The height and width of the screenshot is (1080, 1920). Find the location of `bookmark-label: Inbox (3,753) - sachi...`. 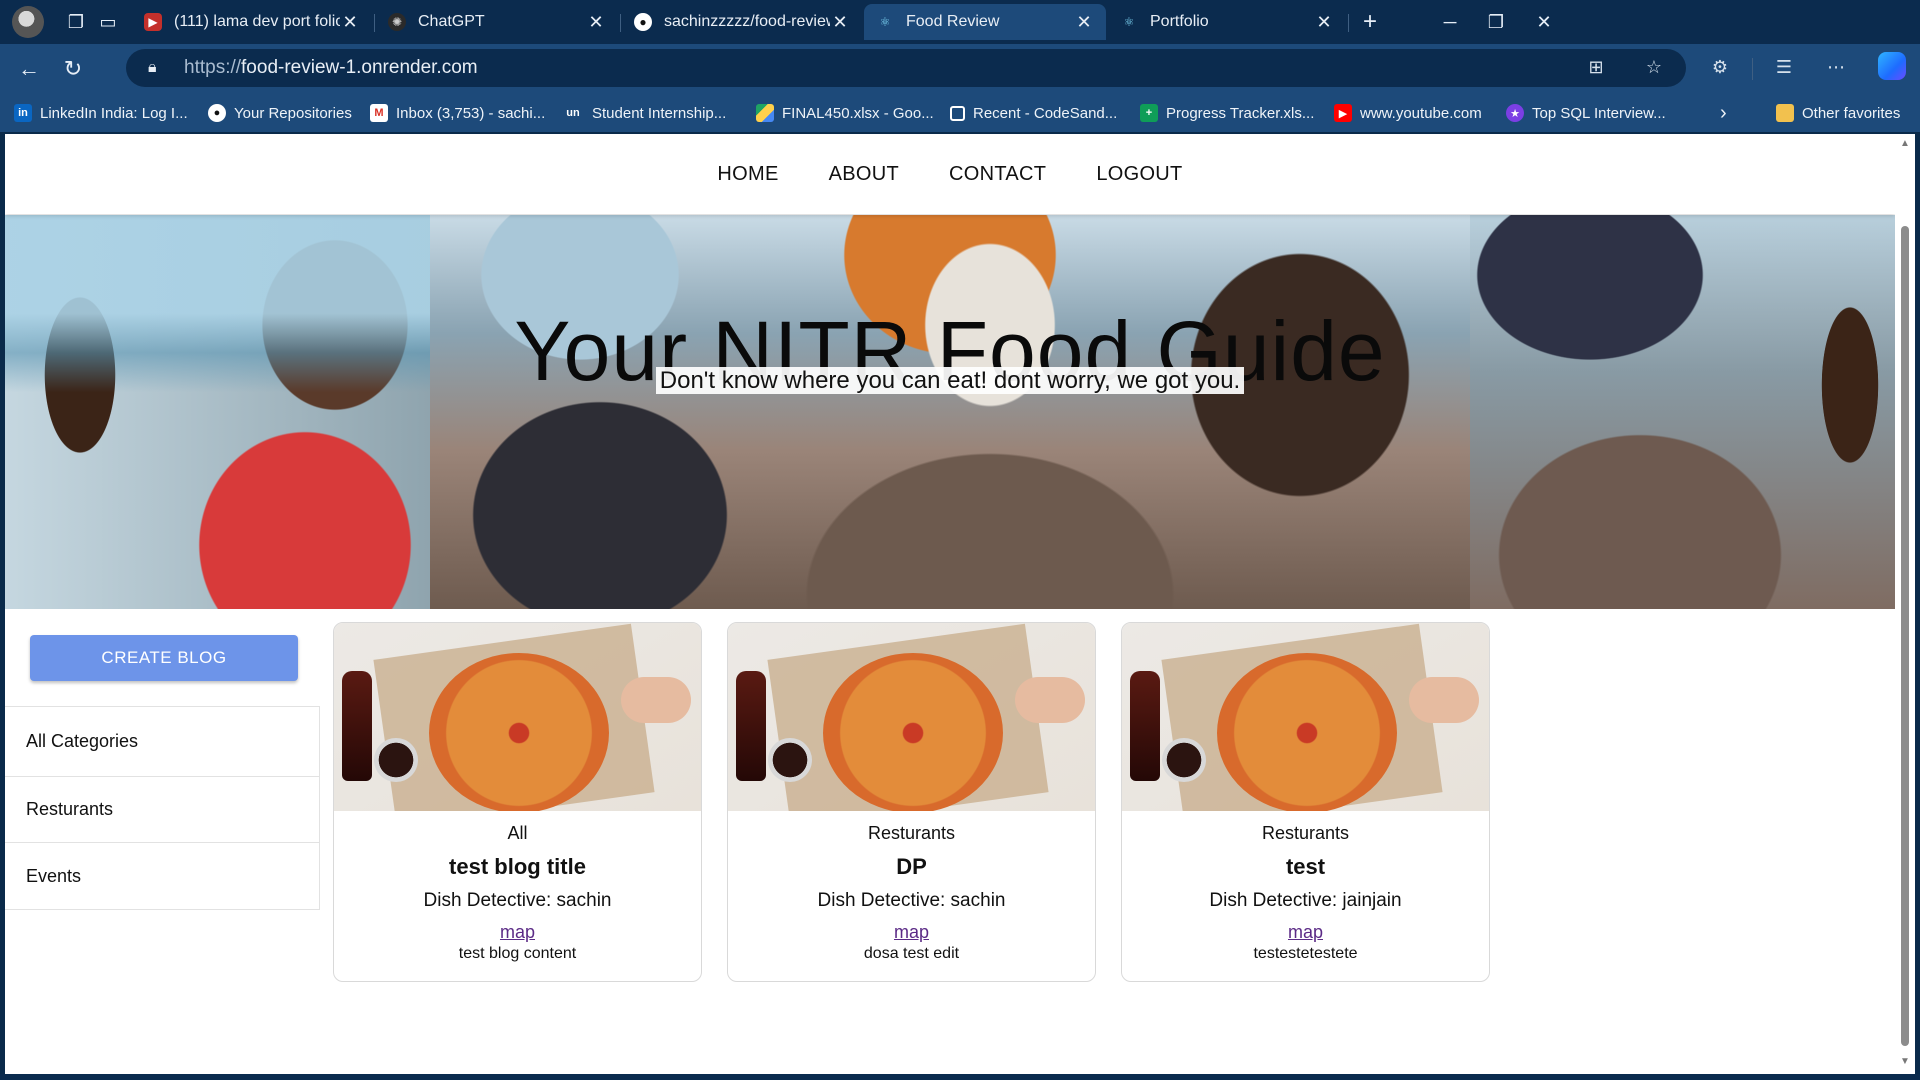

bookmark-label: Inbox (3,753) - sachi... is located at coordinates (471, 113).